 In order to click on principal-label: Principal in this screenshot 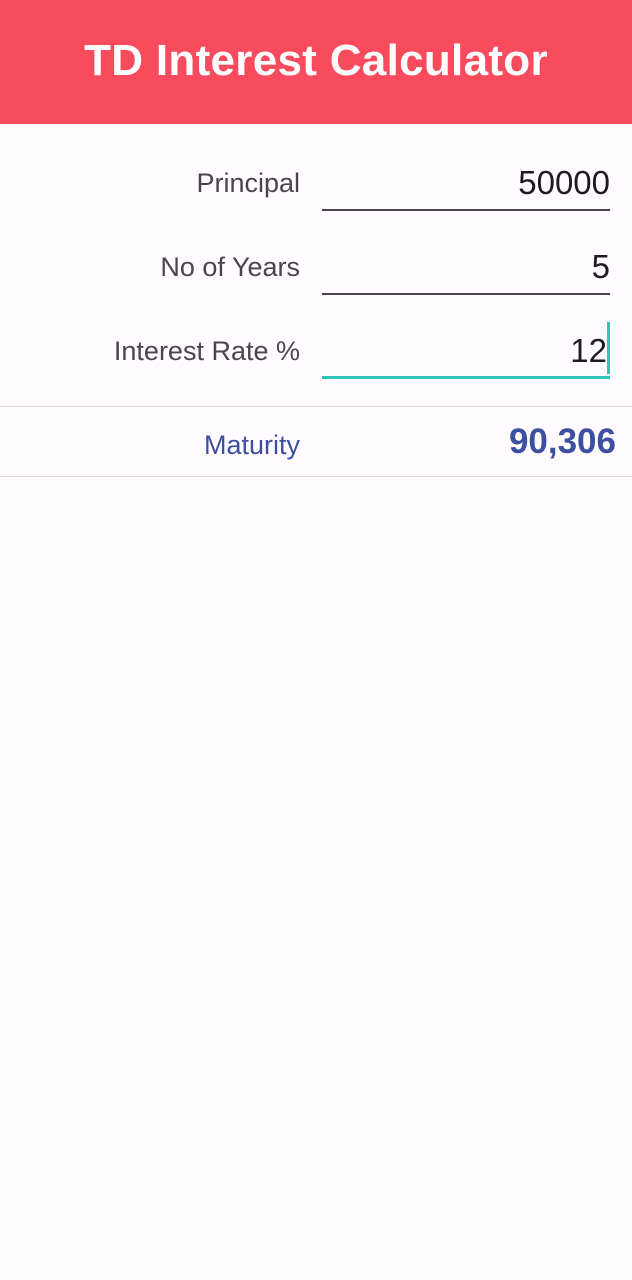, I will do `click(248, 183)`.